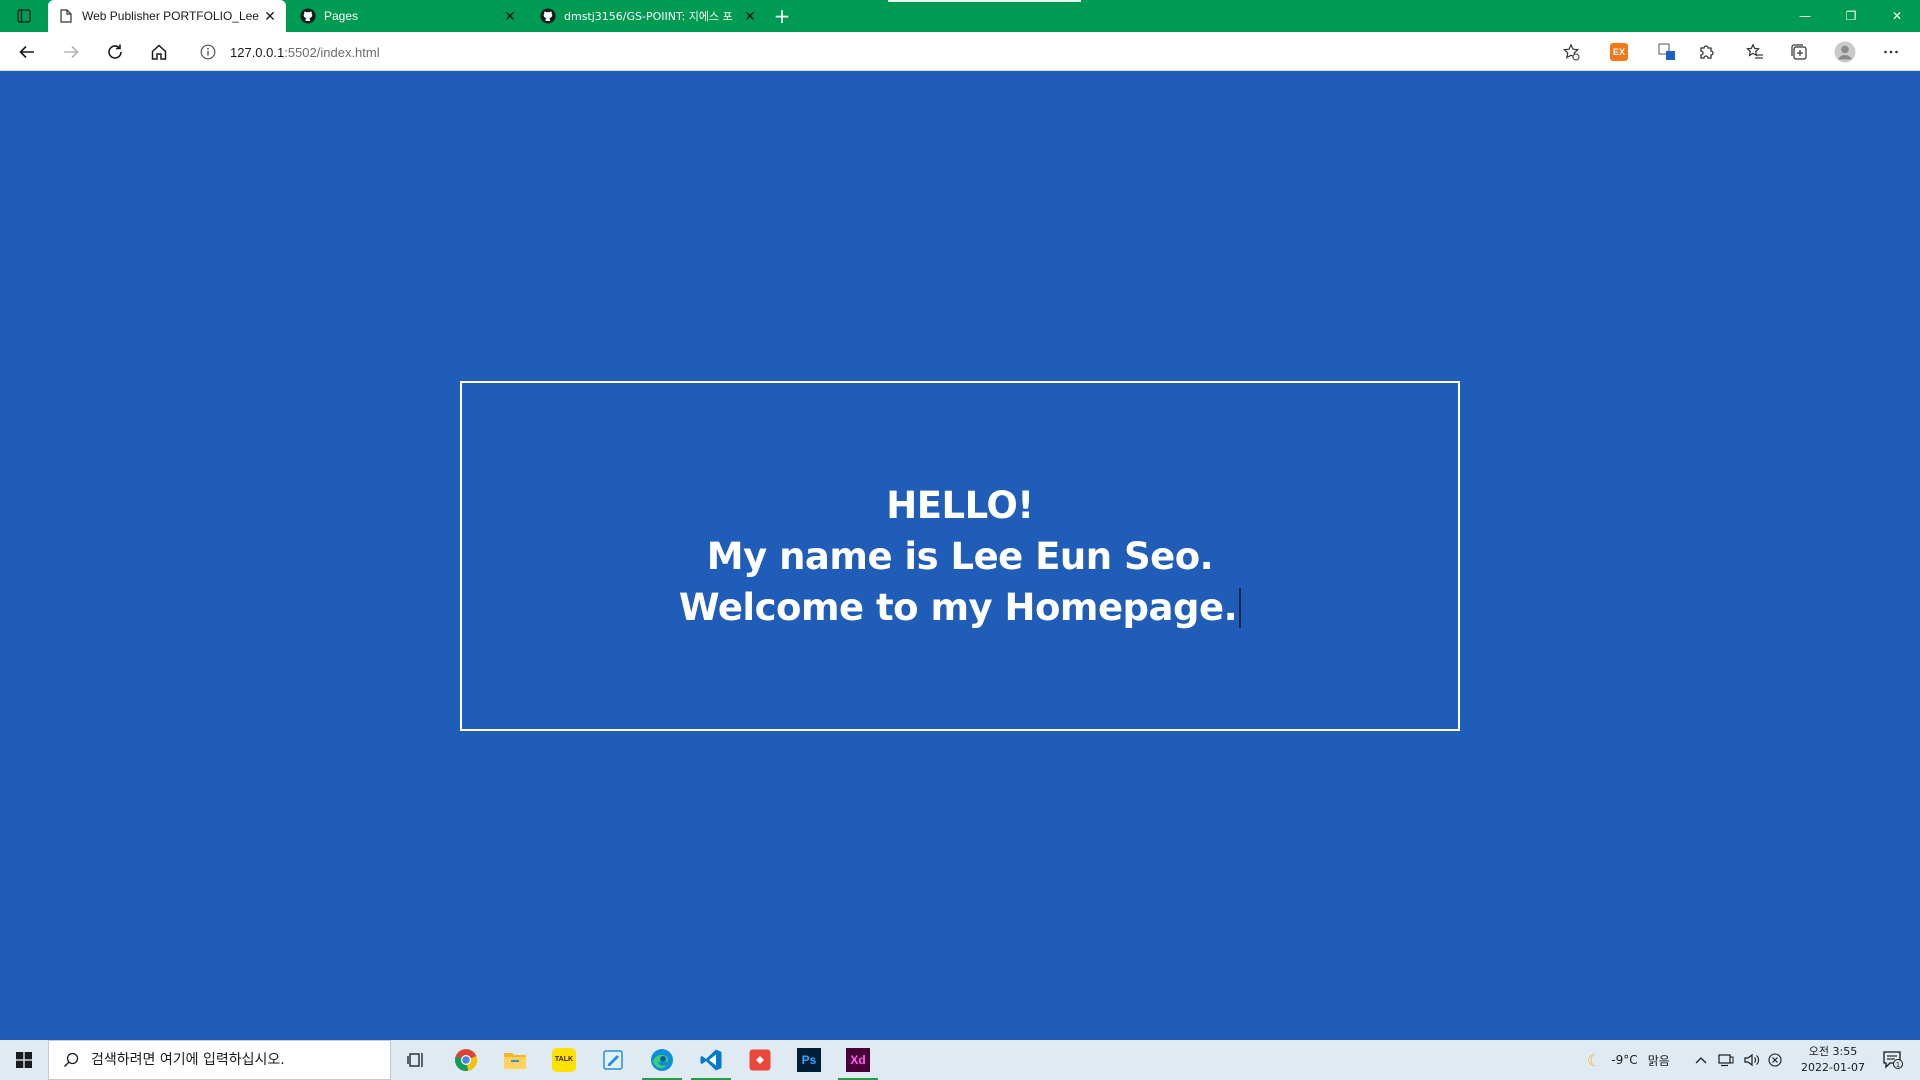 The height and width of the screenshot is (1080, 1920). Describe the element at coordinates (1898, 1065) in the screenshot. I see `notification-count: 1` at that location.